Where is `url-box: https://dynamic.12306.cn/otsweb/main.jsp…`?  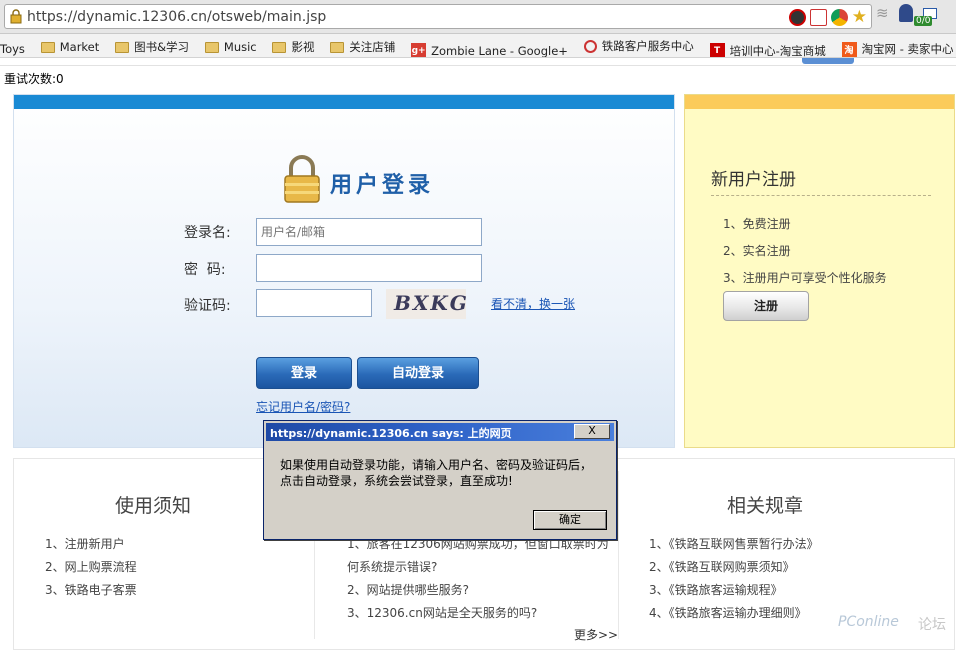 url-box: https://dynamic.12306.cn/otsweb/main.jsp… is located at coordinates (438, 16).